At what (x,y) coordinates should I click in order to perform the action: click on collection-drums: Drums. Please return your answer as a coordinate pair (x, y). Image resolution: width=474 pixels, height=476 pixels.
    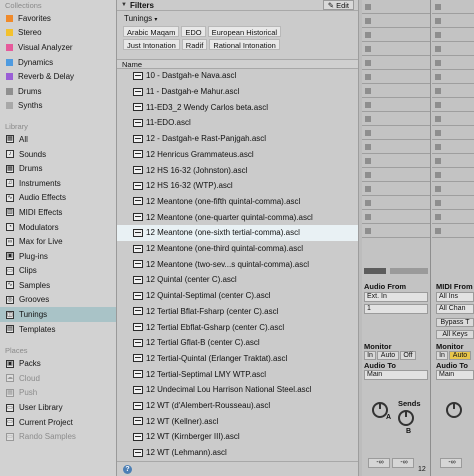
    Looking at the image, I should click on (58, 91).